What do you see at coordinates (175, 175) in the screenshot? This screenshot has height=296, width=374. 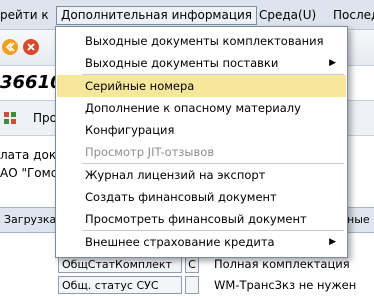 I see `menu-item-label: Журнал лицензий на экспорт` at bounding box center [175, 175].